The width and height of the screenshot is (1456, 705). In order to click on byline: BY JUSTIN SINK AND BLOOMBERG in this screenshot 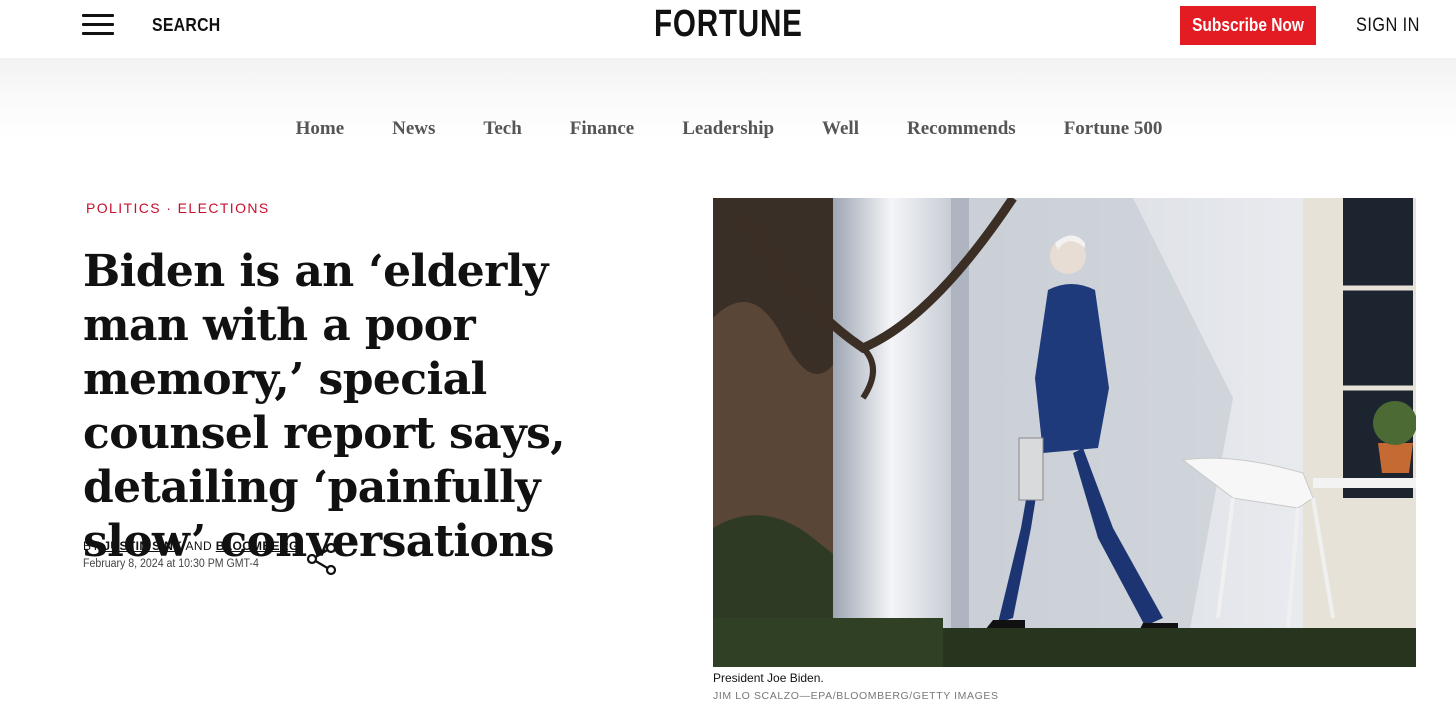, I will do `click(191, 546)`.